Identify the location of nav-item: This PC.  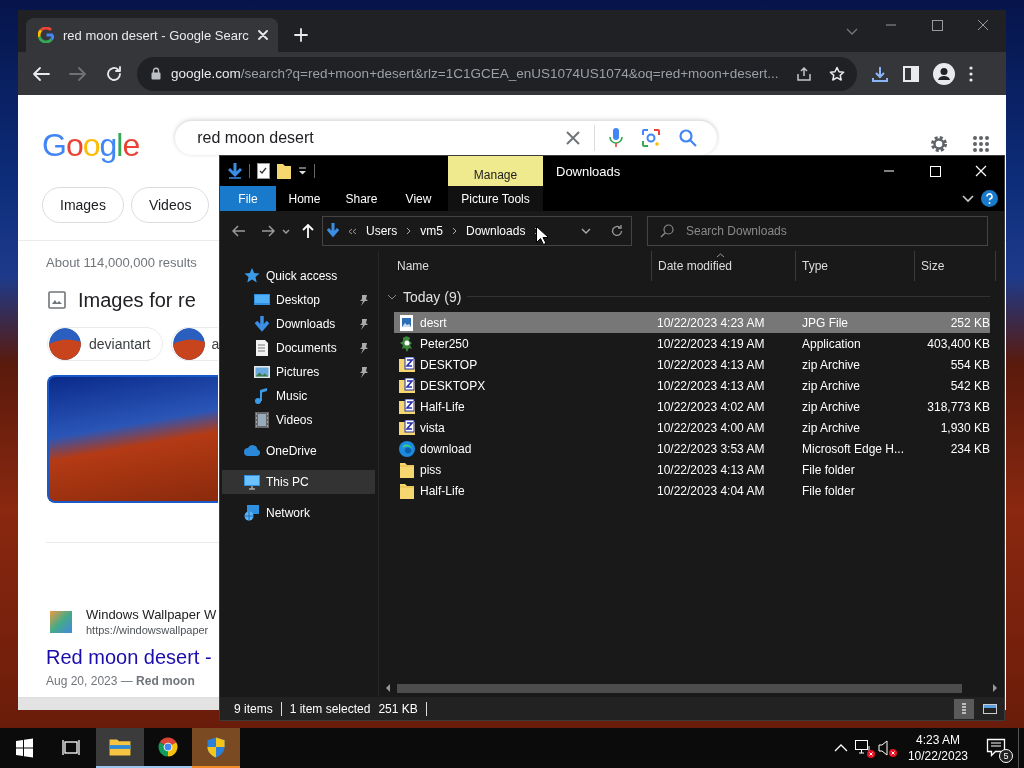
(298, 482).